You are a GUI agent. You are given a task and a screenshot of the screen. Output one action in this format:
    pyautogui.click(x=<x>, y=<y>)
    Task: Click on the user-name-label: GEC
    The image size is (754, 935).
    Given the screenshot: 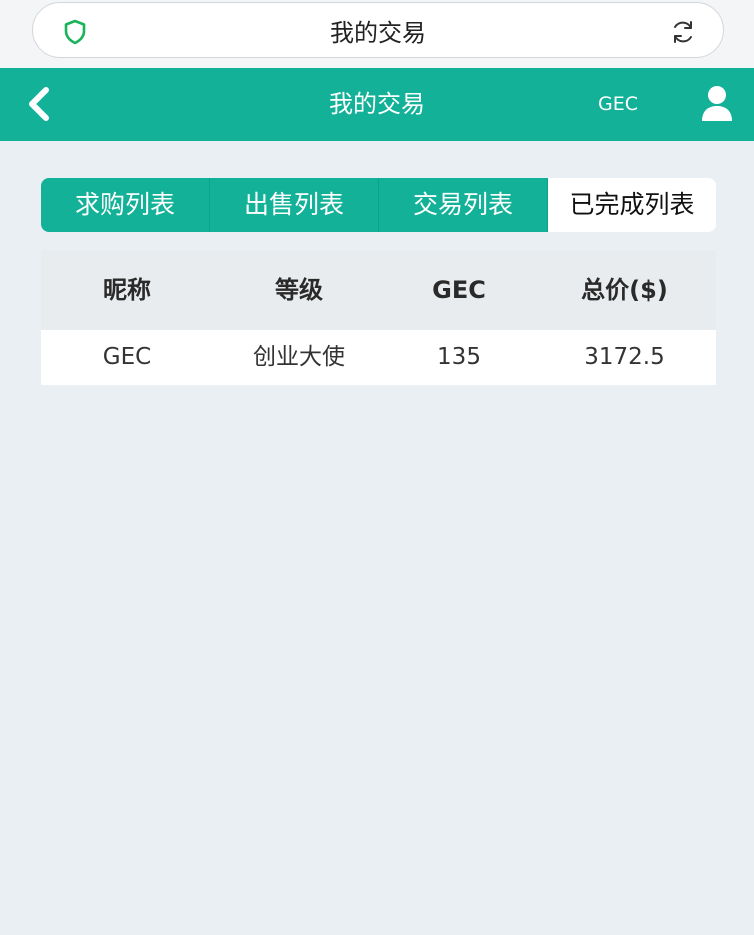 What is the action you would take?
    pyautogui.click(x=618, y=104)
    